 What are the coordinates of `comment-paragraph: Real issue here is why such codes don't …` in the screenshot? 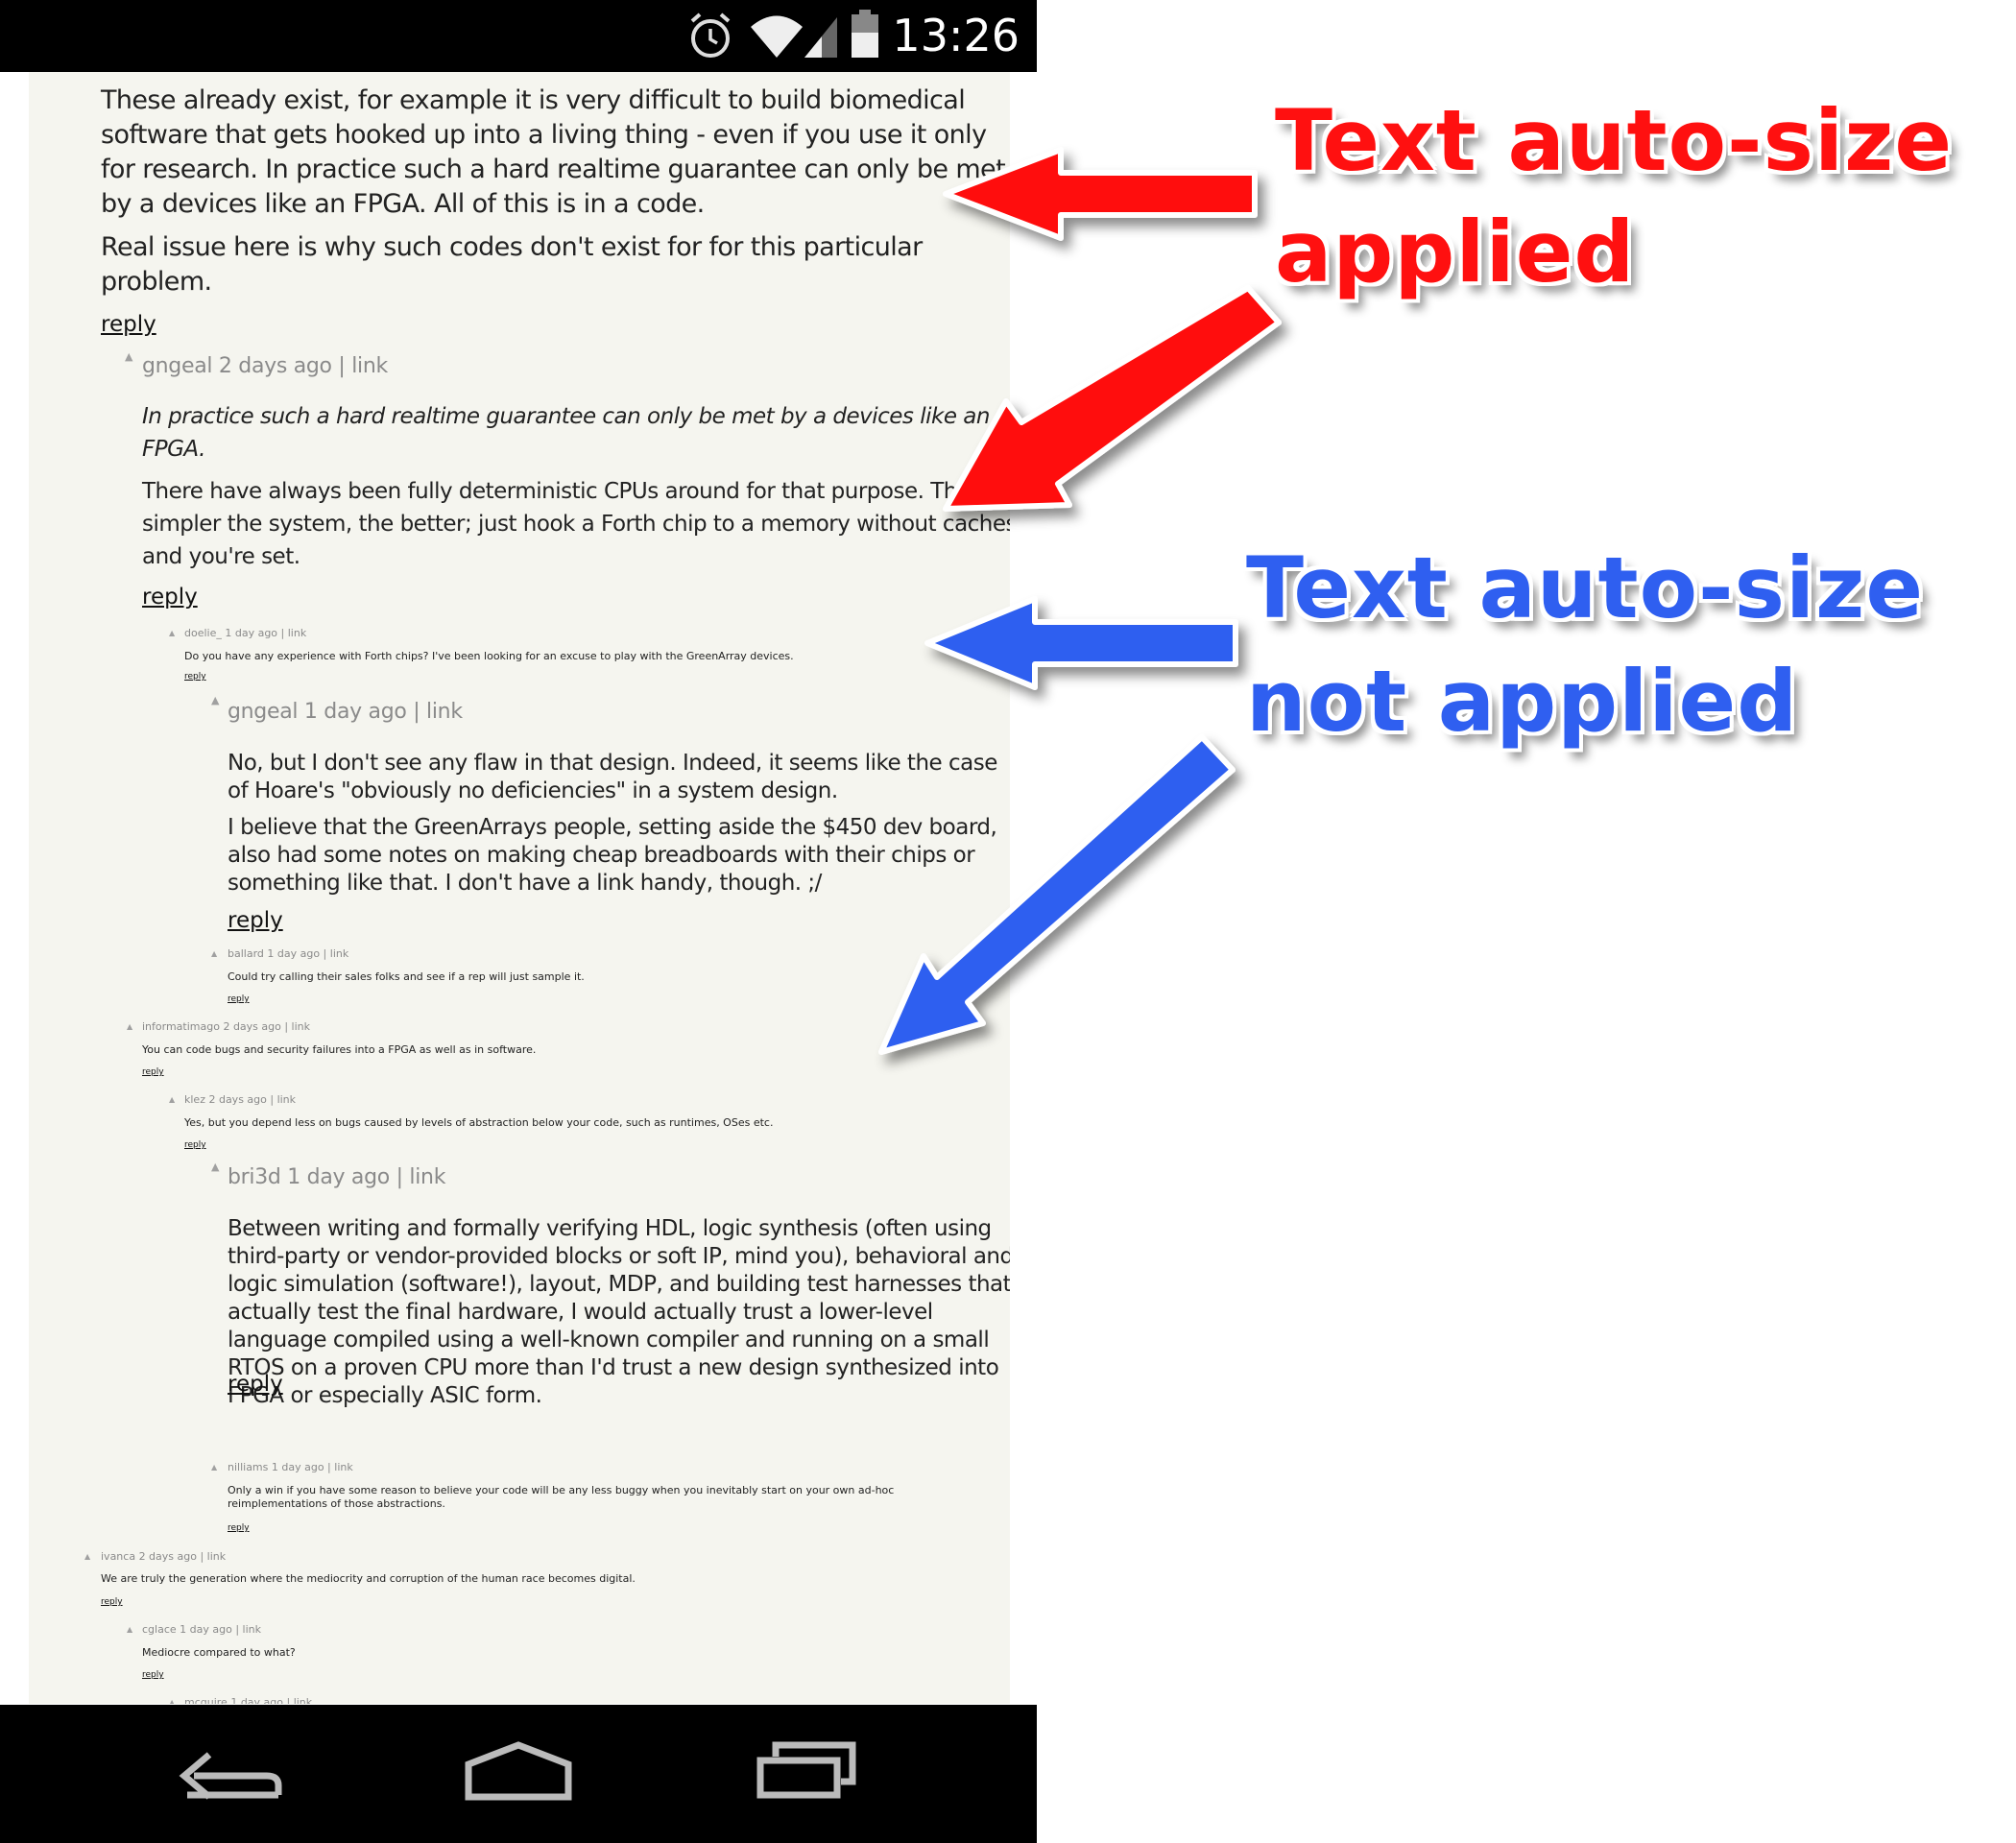 It's located at (512, 264).